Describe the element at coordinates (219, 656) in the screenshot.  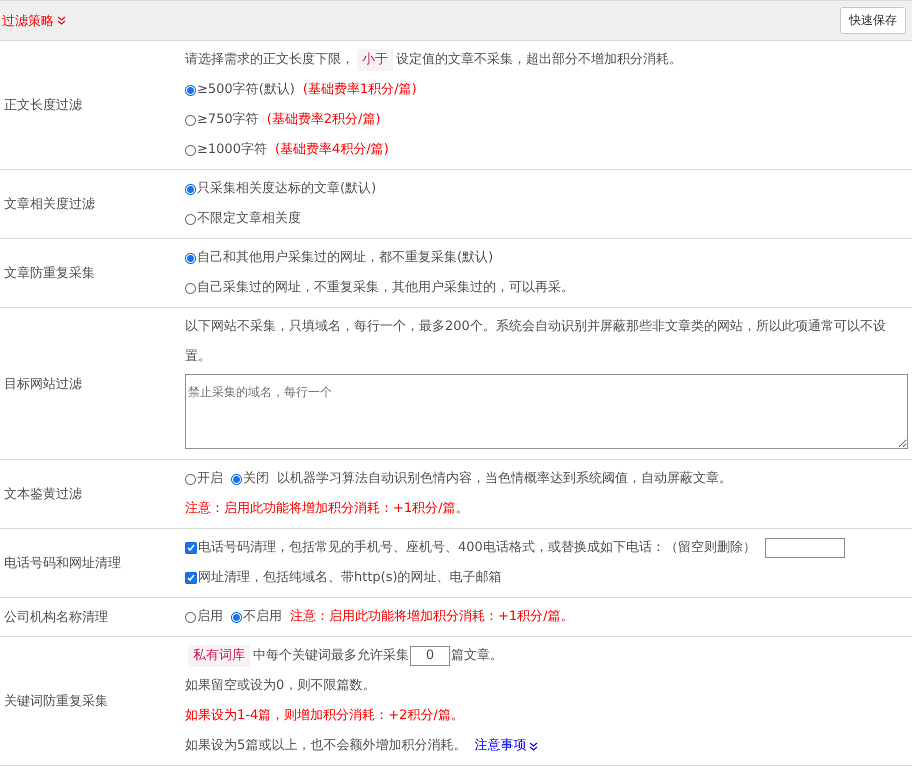
I see `code-tag: 私有词库` at that location.